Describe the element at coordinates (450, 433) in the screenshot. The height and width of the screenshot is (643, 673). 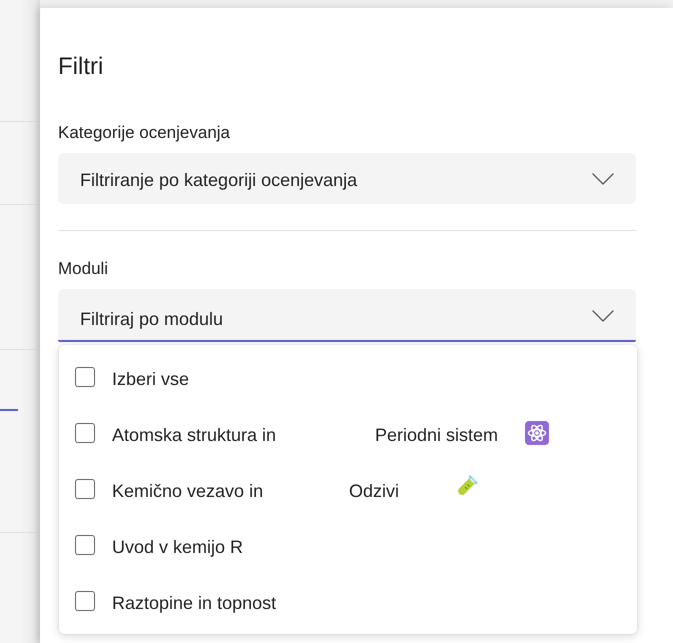
I see `option-label: Periodni sistem` at that location.